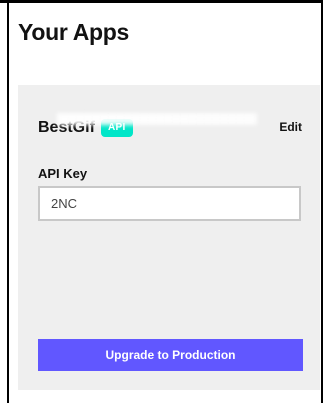 The height and width of the screenshot is (403, 323). What do you see at coordinates (117, 128) in the screenshot?
I see `api-badge: API` at bounding box center [117, 128].